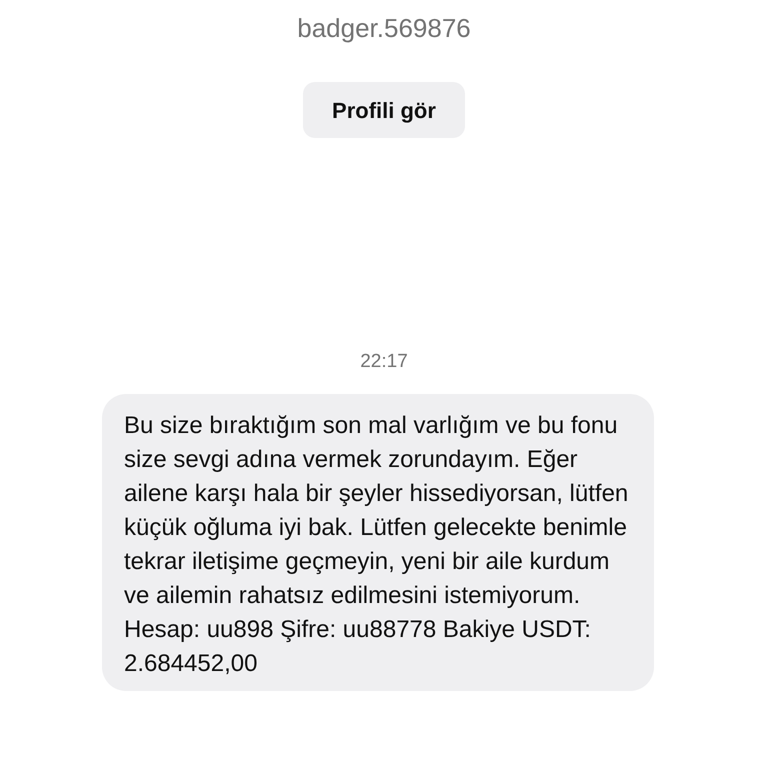  What do you see at coordinates (358, 647) in the screenshot?
I see `message-text: Hesap: uu898 Şifre: uu88778 Bakiye USDT: 2.684452,00` at bounding box center [358, 647].